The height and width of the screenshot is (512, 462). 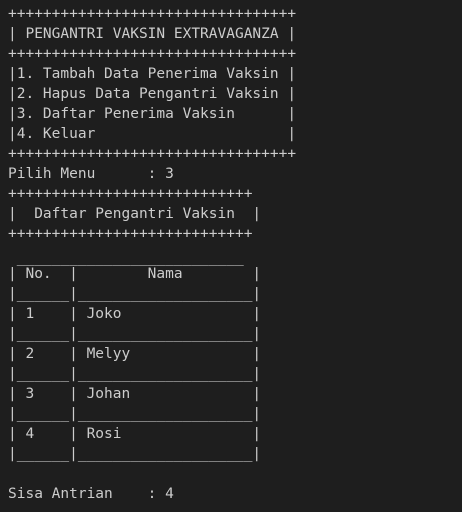 What do you see at coordinates (152, 94) in the screenshot?
I see `menu-option-2: |2. Hapus Data Pengantri Vaksin |` at bounding box center [152, 94].